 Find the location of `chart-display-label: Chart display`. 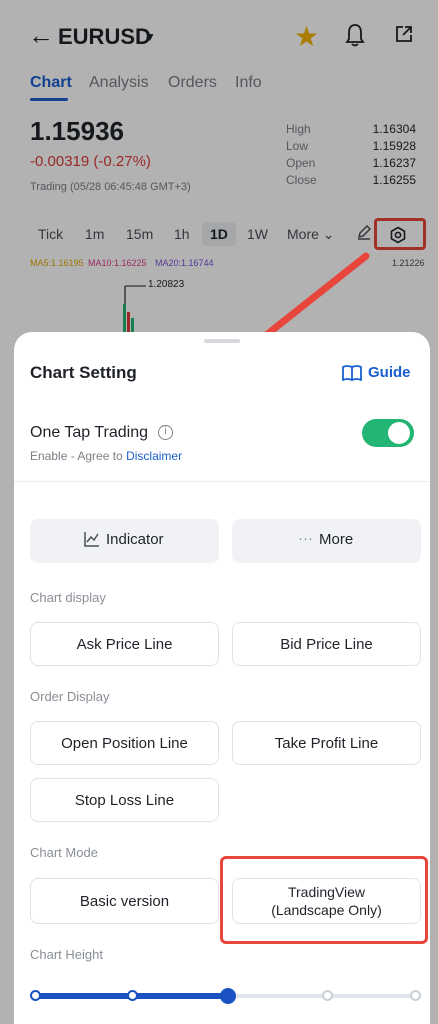

chart-display-label: Chart display is located at coordinates (68, 597).